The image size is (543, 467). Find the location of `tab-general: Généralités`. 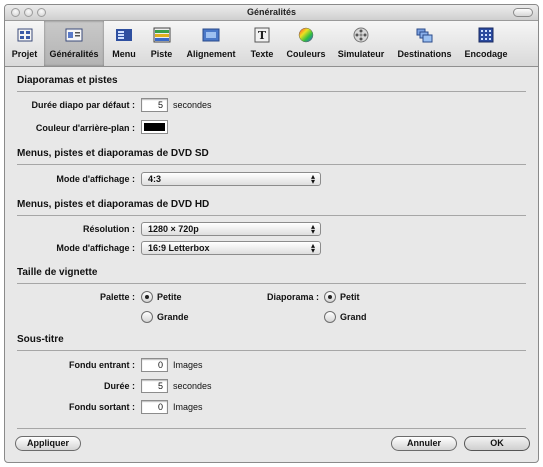

tab-general: Généralités is located at coordinates (74, 43).